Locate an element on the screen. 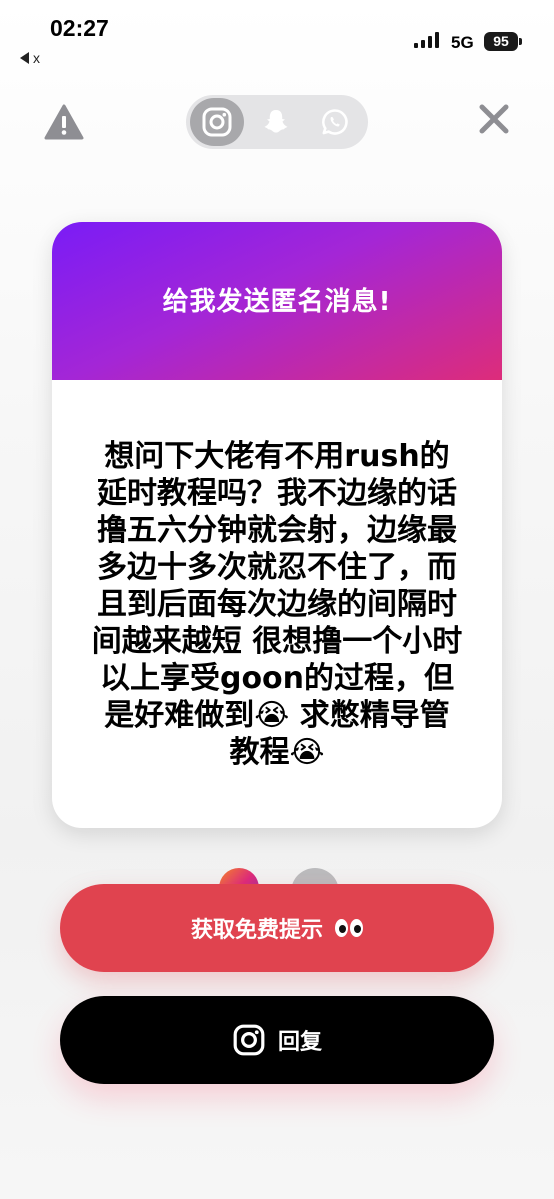  snapchat-icon is located at coordinates (276, 121).